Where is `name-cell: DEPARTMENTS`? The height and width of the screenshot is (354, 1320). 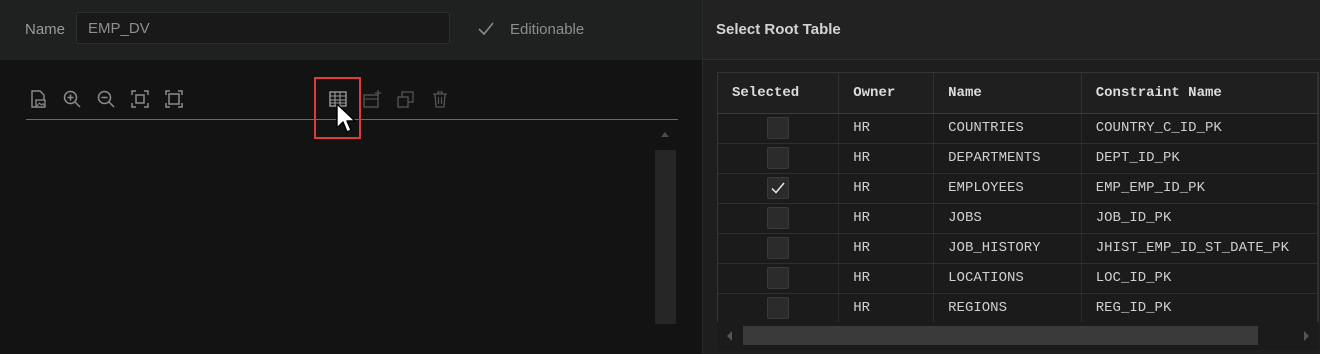 name-cell: DEPARTMENTS is located at coordinates (1007, 158).